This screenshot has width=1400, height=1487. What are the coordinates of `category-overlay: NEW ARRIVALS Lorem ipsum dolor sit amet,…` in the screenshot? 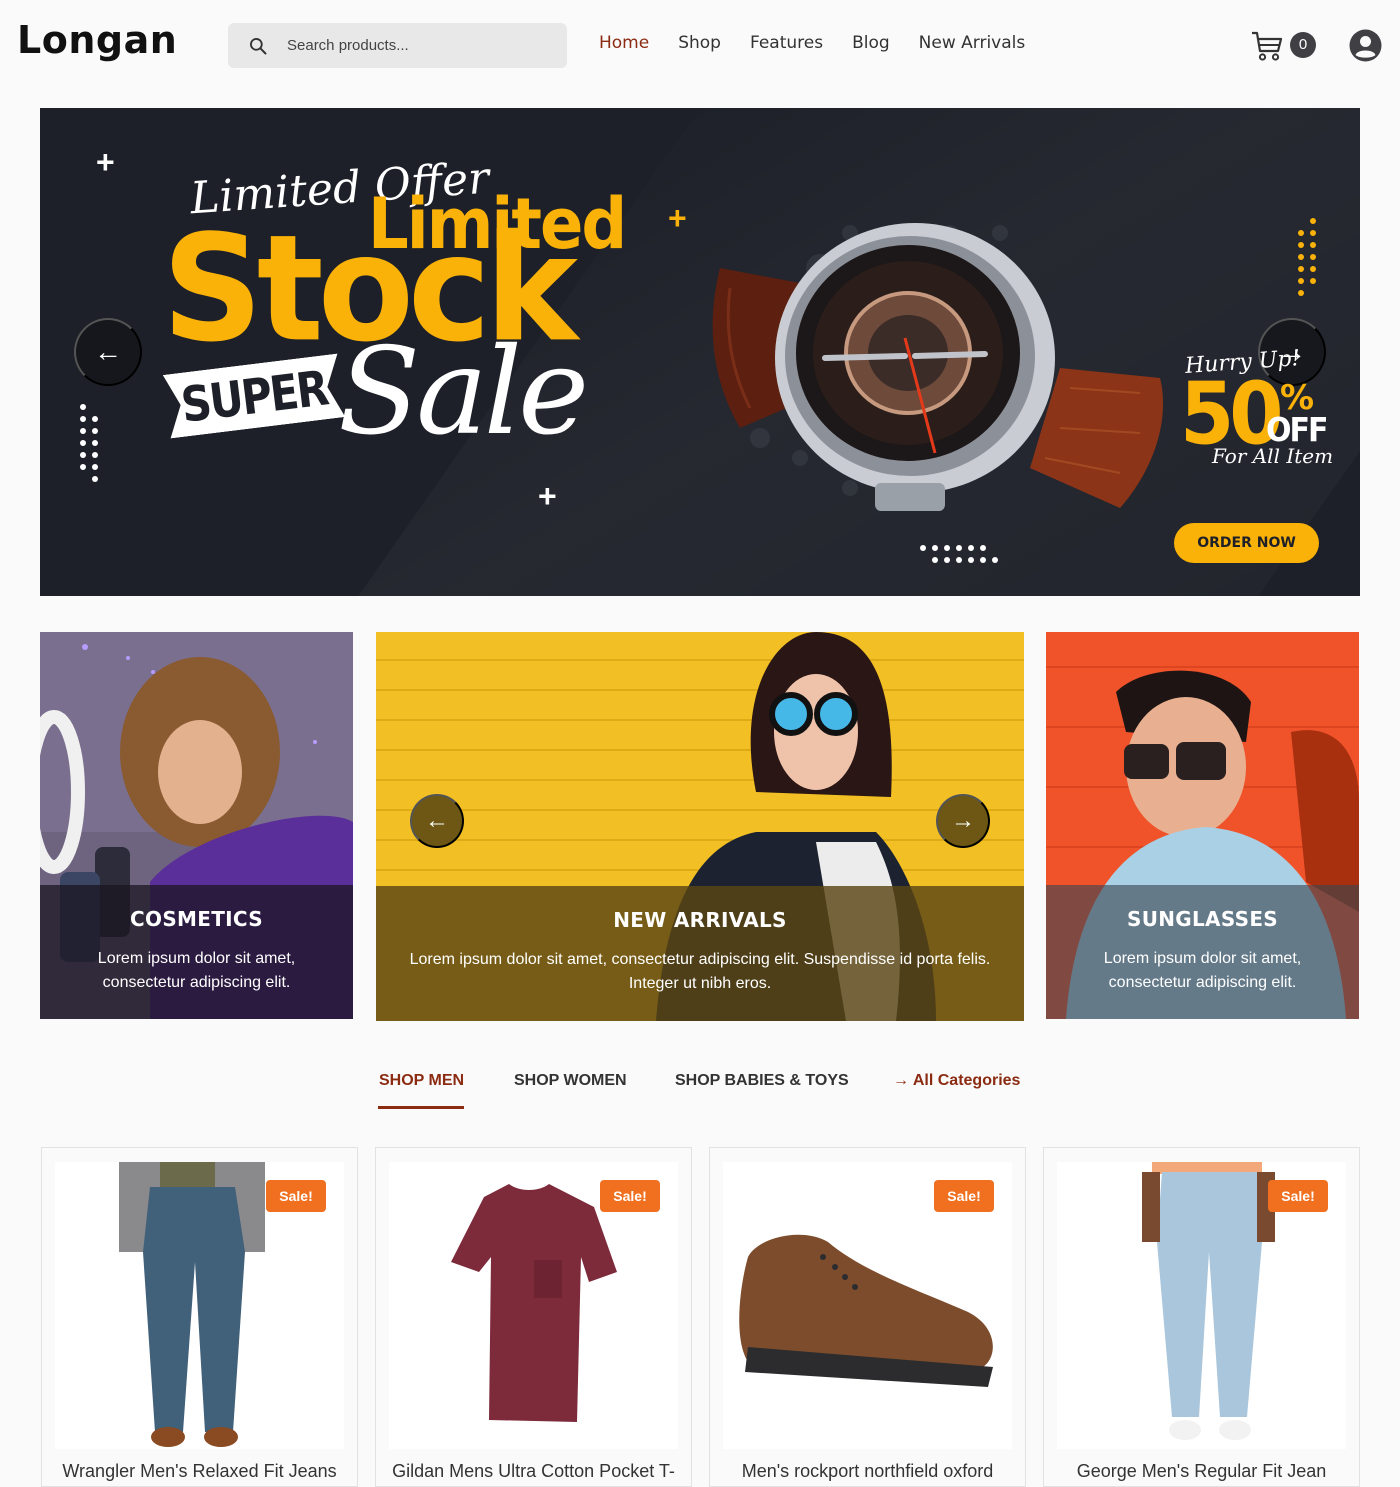 It's located at (700, 953).